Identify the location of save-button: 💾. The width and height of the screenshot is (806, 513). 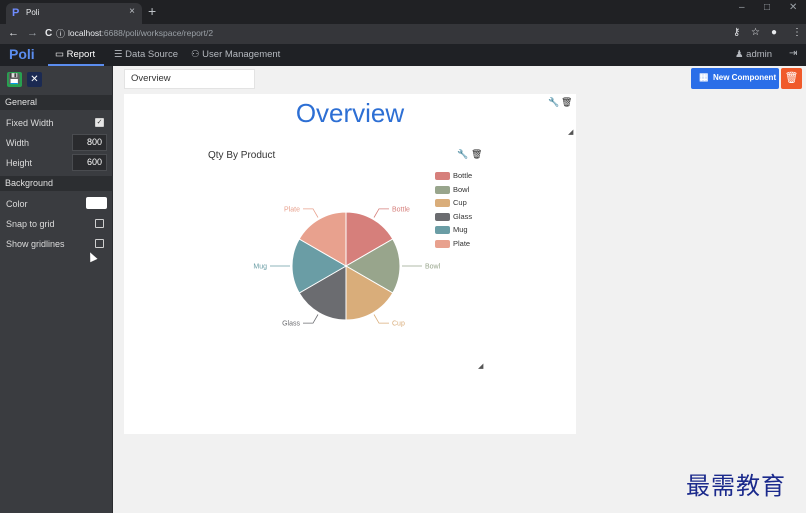
(14, 79).